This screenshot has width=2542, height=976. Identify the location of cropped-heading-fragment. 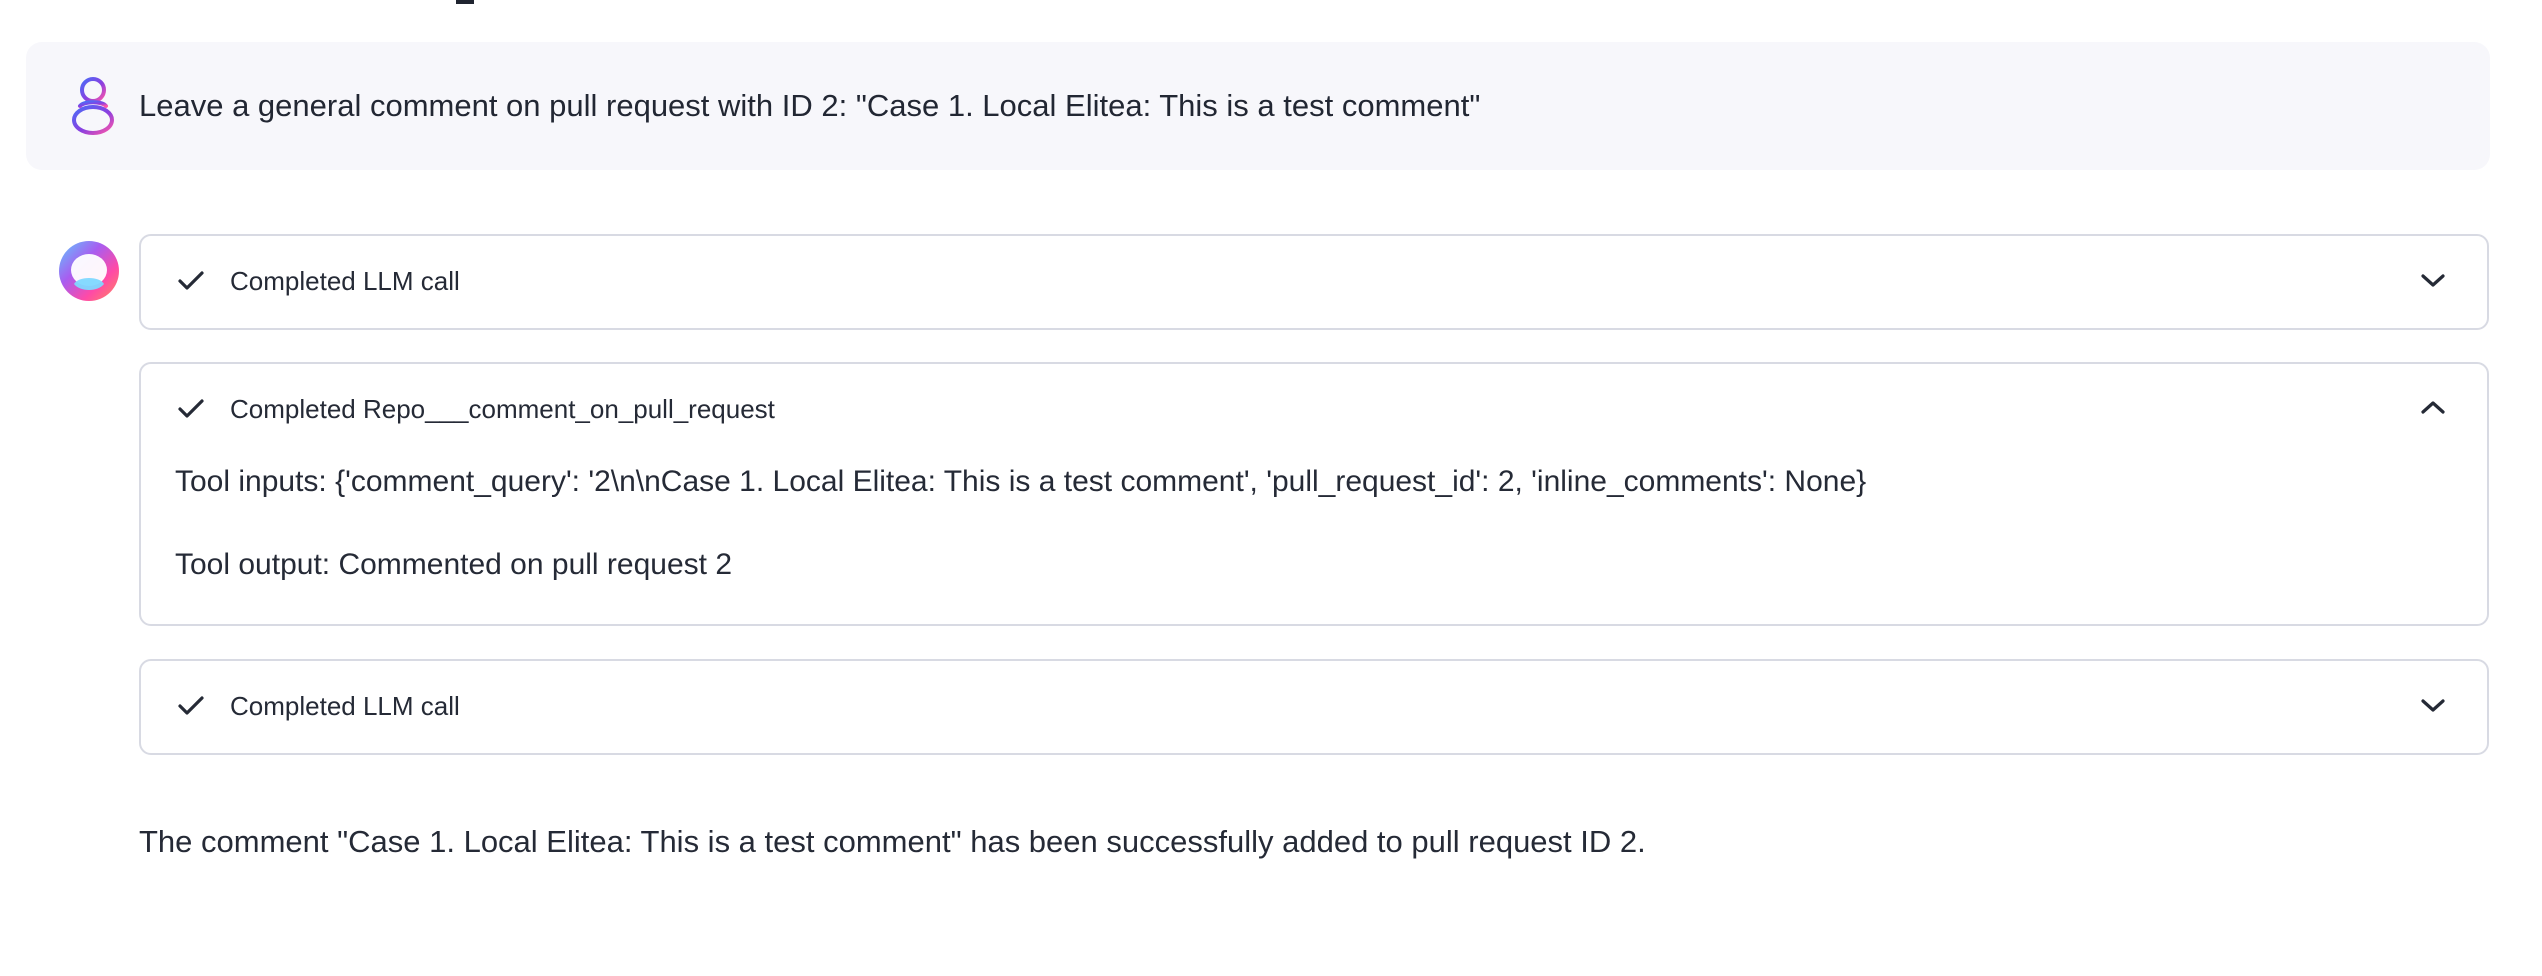
(465, 2).